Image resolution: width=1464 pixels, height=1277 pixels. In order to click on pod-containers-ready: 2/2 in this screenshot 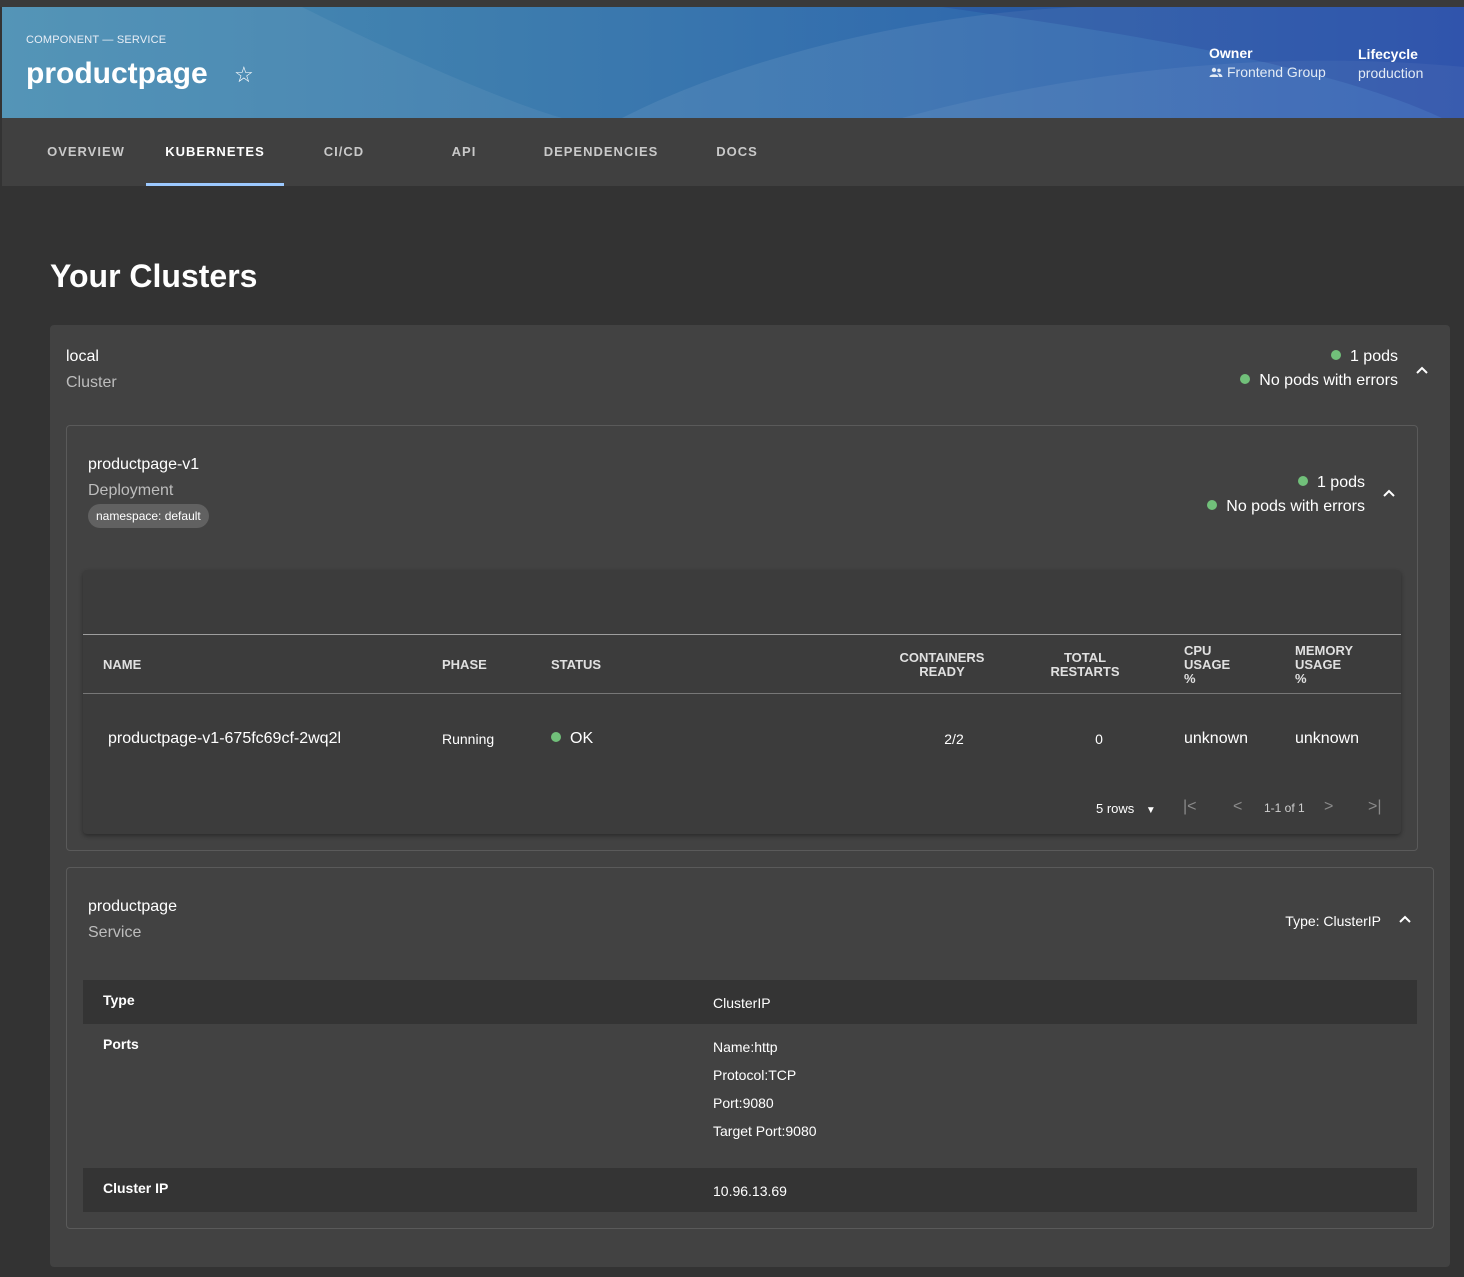, I will do `click(954, 739)`.